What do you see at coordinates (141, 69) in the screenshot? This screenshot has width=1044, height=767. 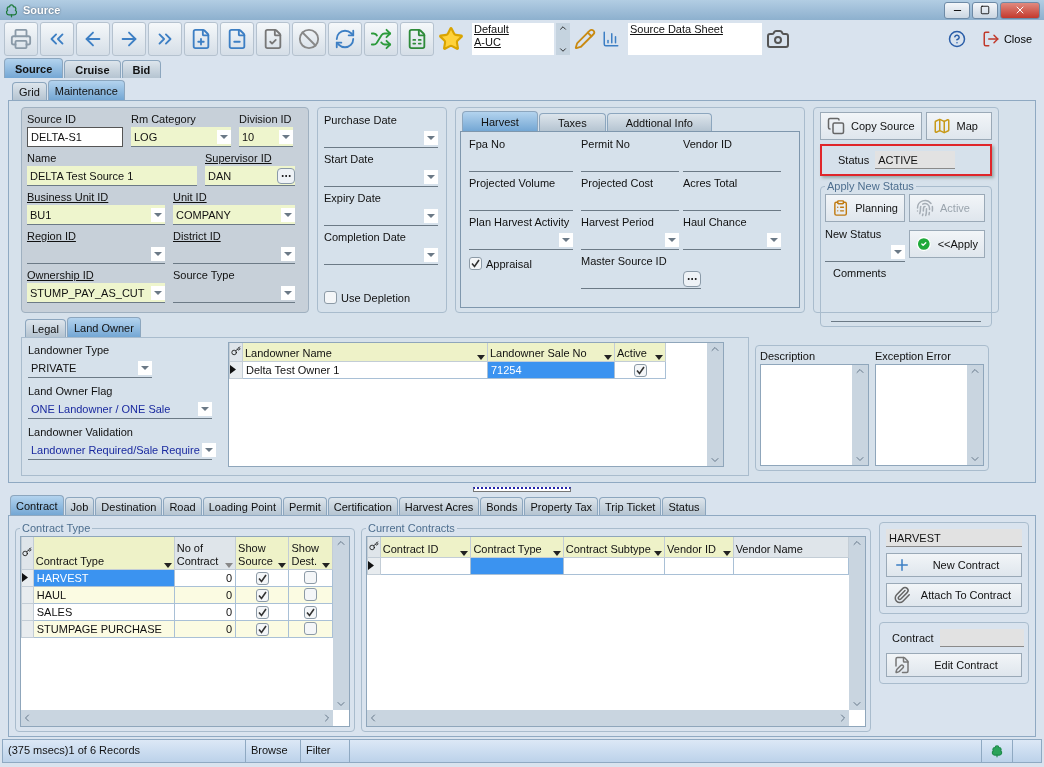 I see `tab: Bid` at bounding box center [141, 69].